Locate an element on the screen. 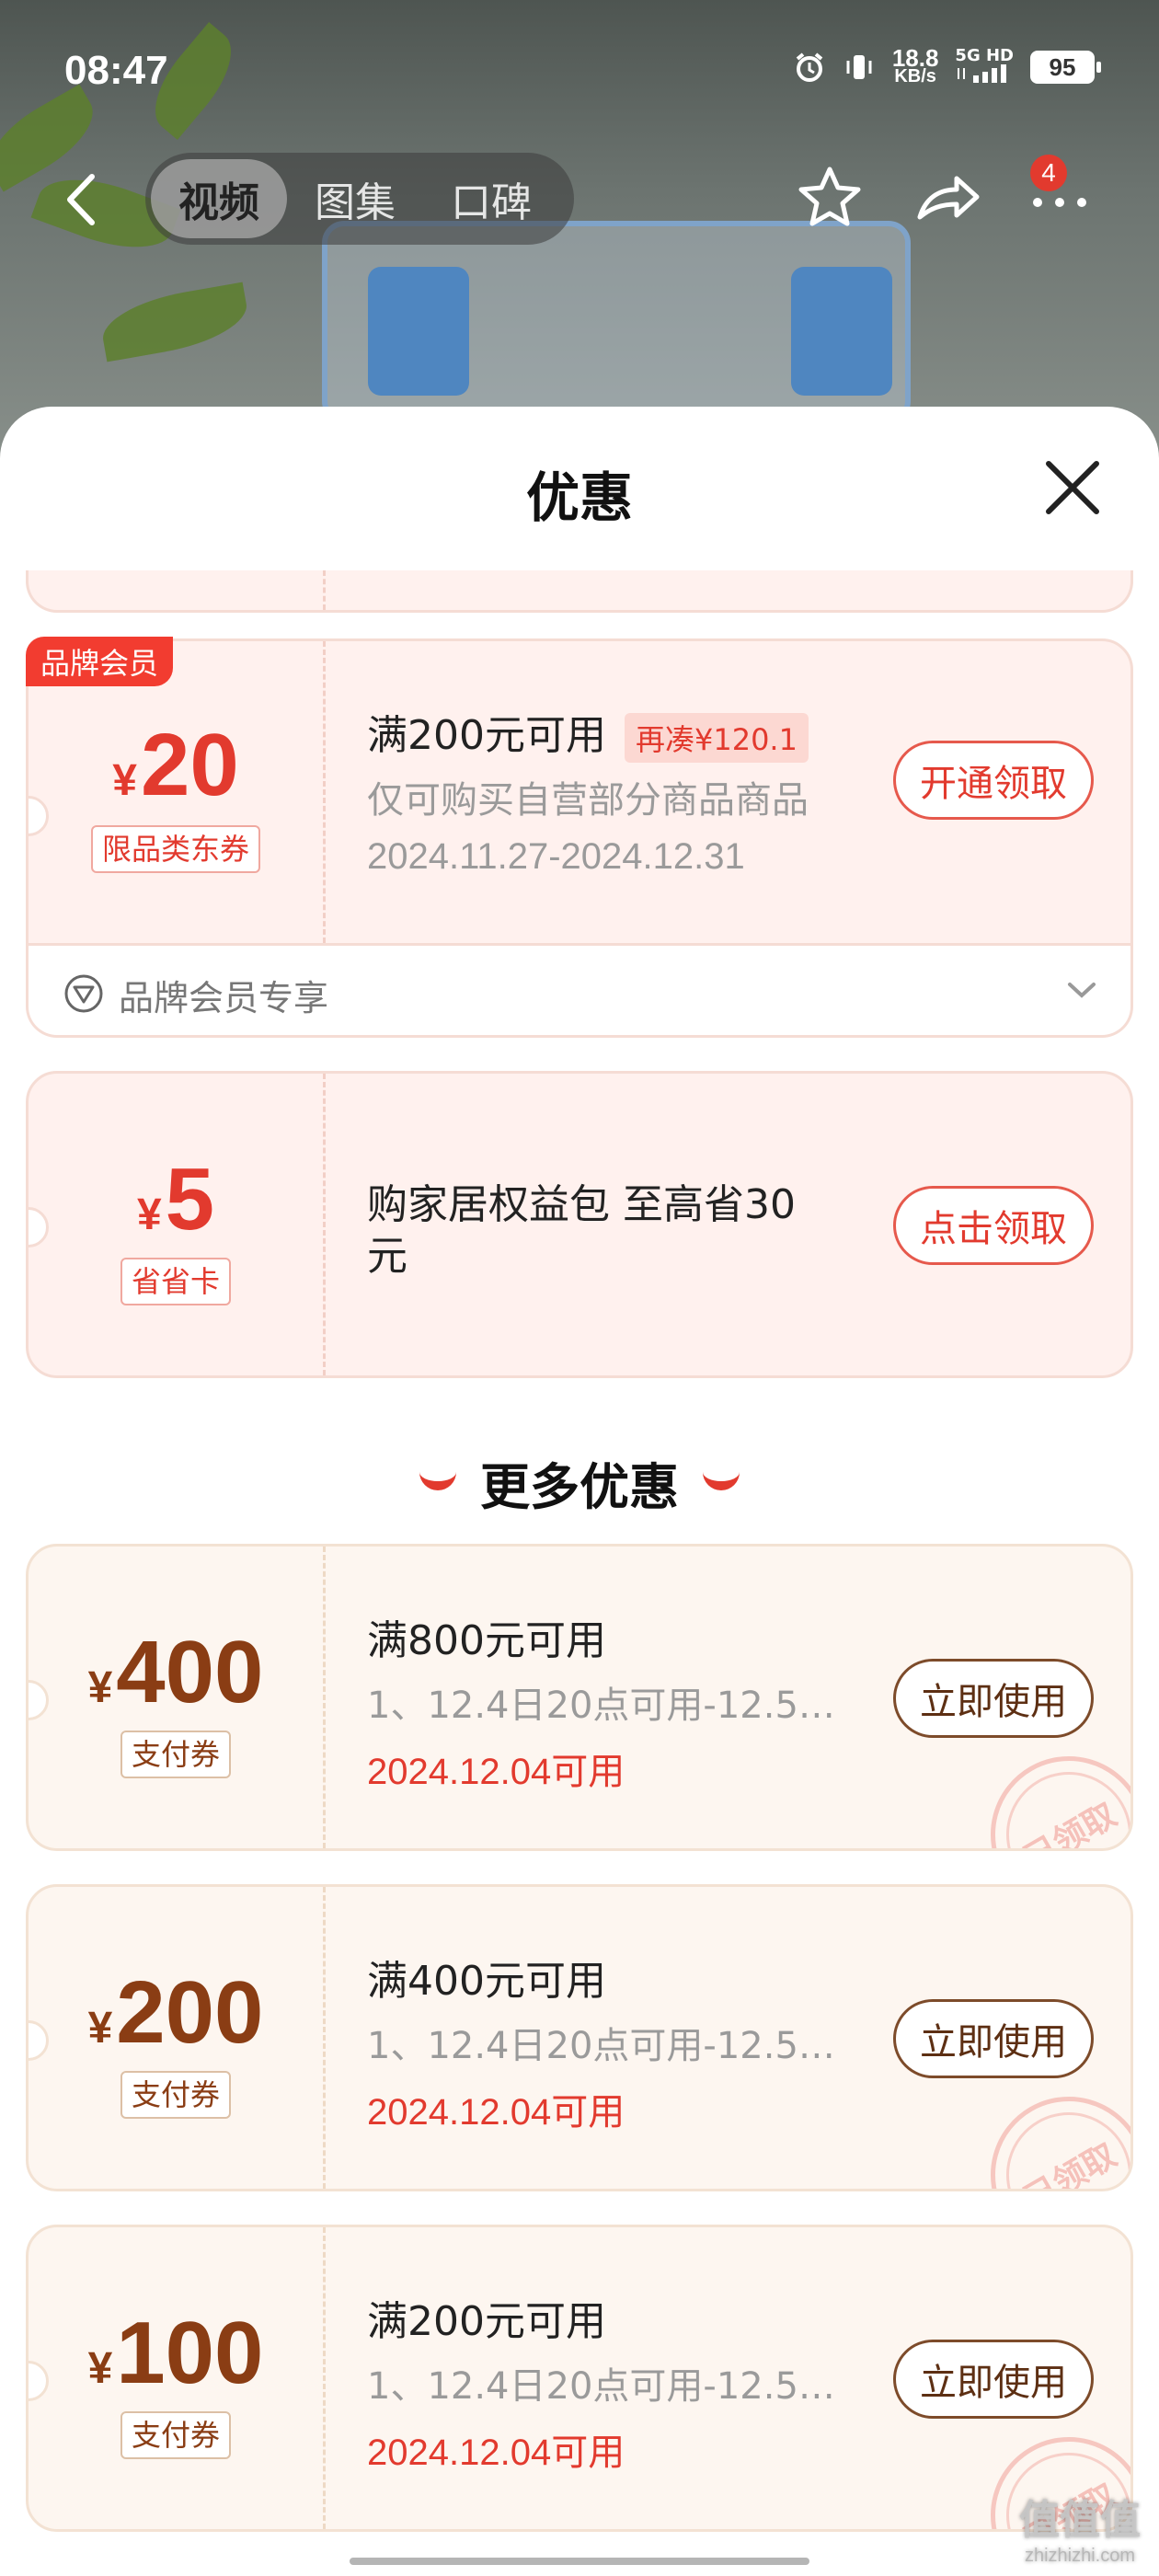 The image size is (1159, 2576). sheet-title: 优惠 is located at coordinates (579, 497).